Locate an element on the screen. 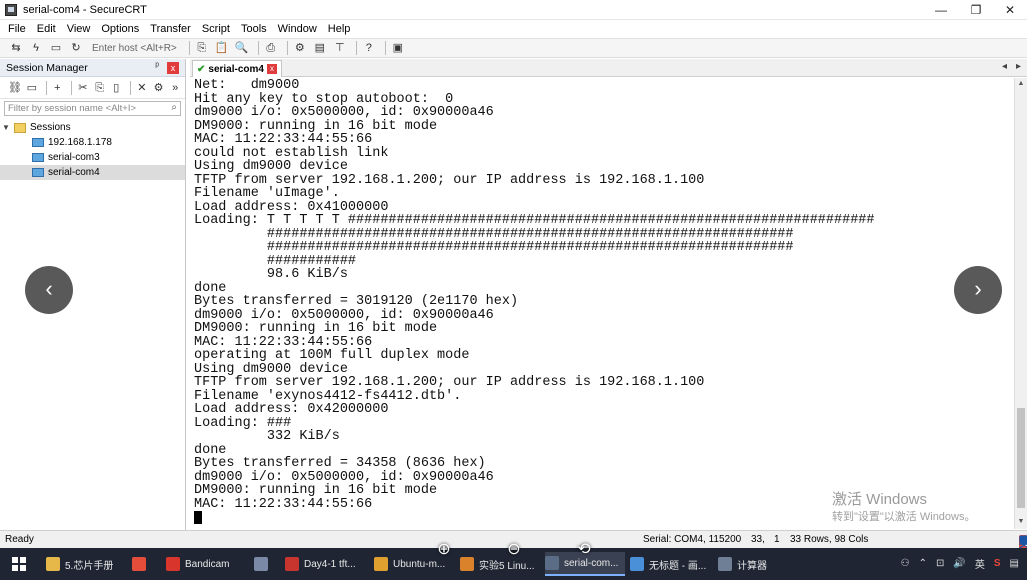 Image resolution: width=1027 pixels, height=580 pixels. ime-tools-icon: ▦ is located at coordinates (1023, 540).